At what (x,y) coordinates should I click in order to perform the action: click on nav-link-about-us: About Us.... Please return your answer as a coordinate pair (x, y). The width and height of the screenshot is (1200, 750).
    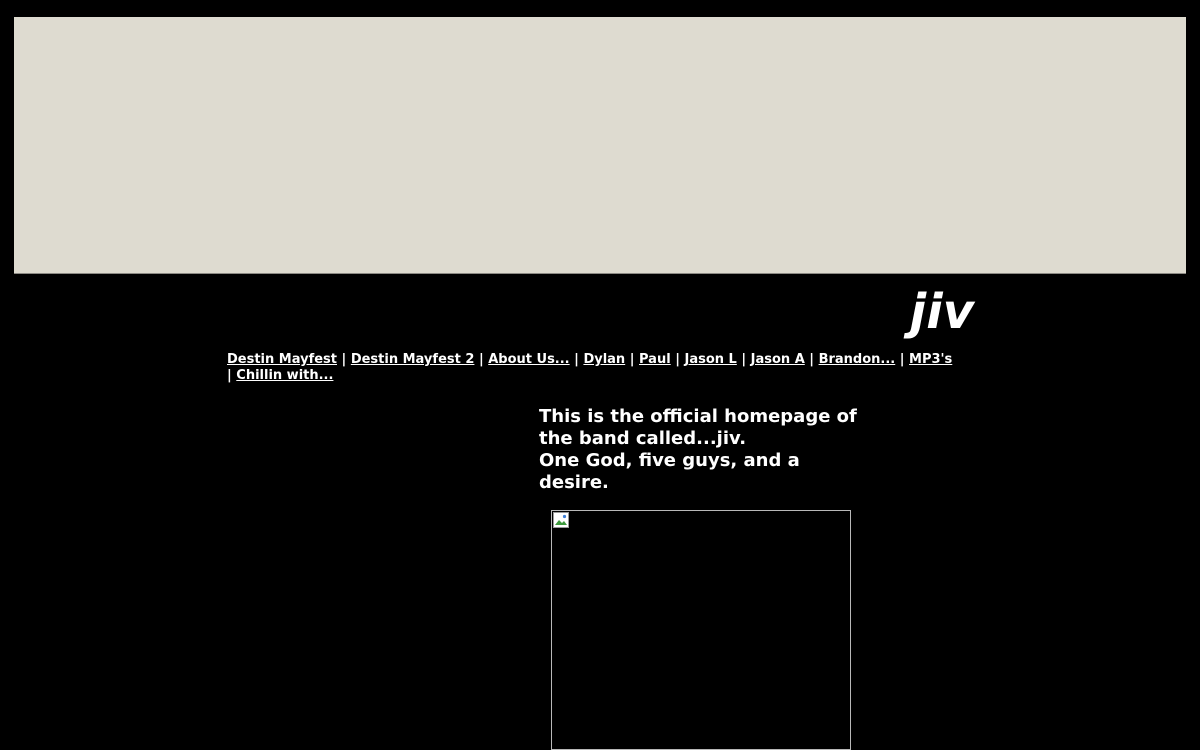
    Looking at the image, I should click on (528, 359).